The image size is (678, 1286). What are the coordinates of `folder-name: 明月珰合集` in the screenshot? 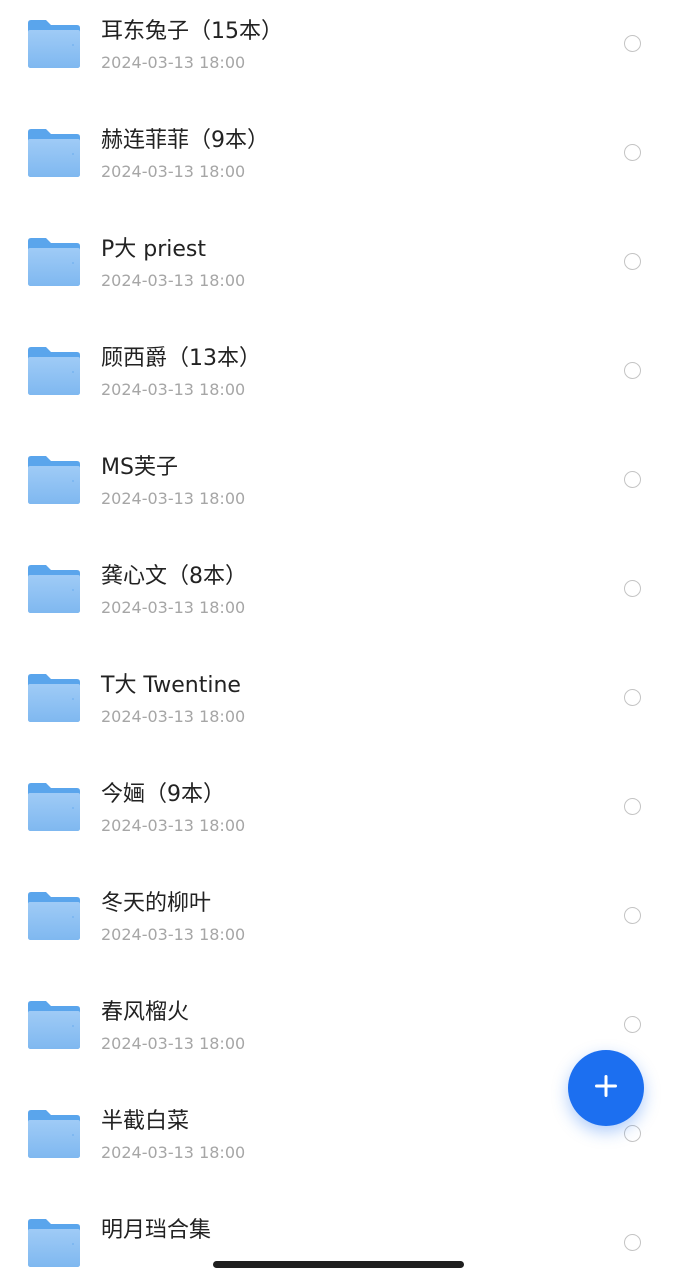 It's located at (156, 1230).